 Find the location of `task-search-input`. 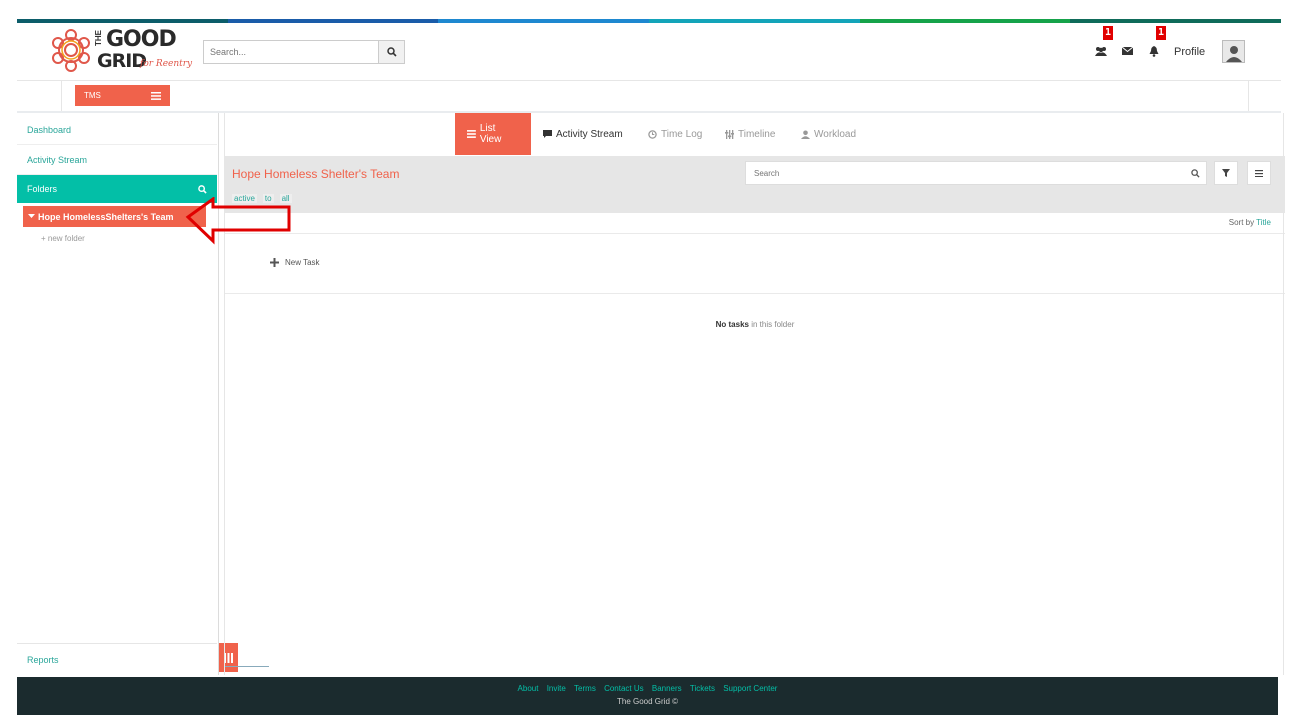

task-search-input is located at coordinates (965, 173).